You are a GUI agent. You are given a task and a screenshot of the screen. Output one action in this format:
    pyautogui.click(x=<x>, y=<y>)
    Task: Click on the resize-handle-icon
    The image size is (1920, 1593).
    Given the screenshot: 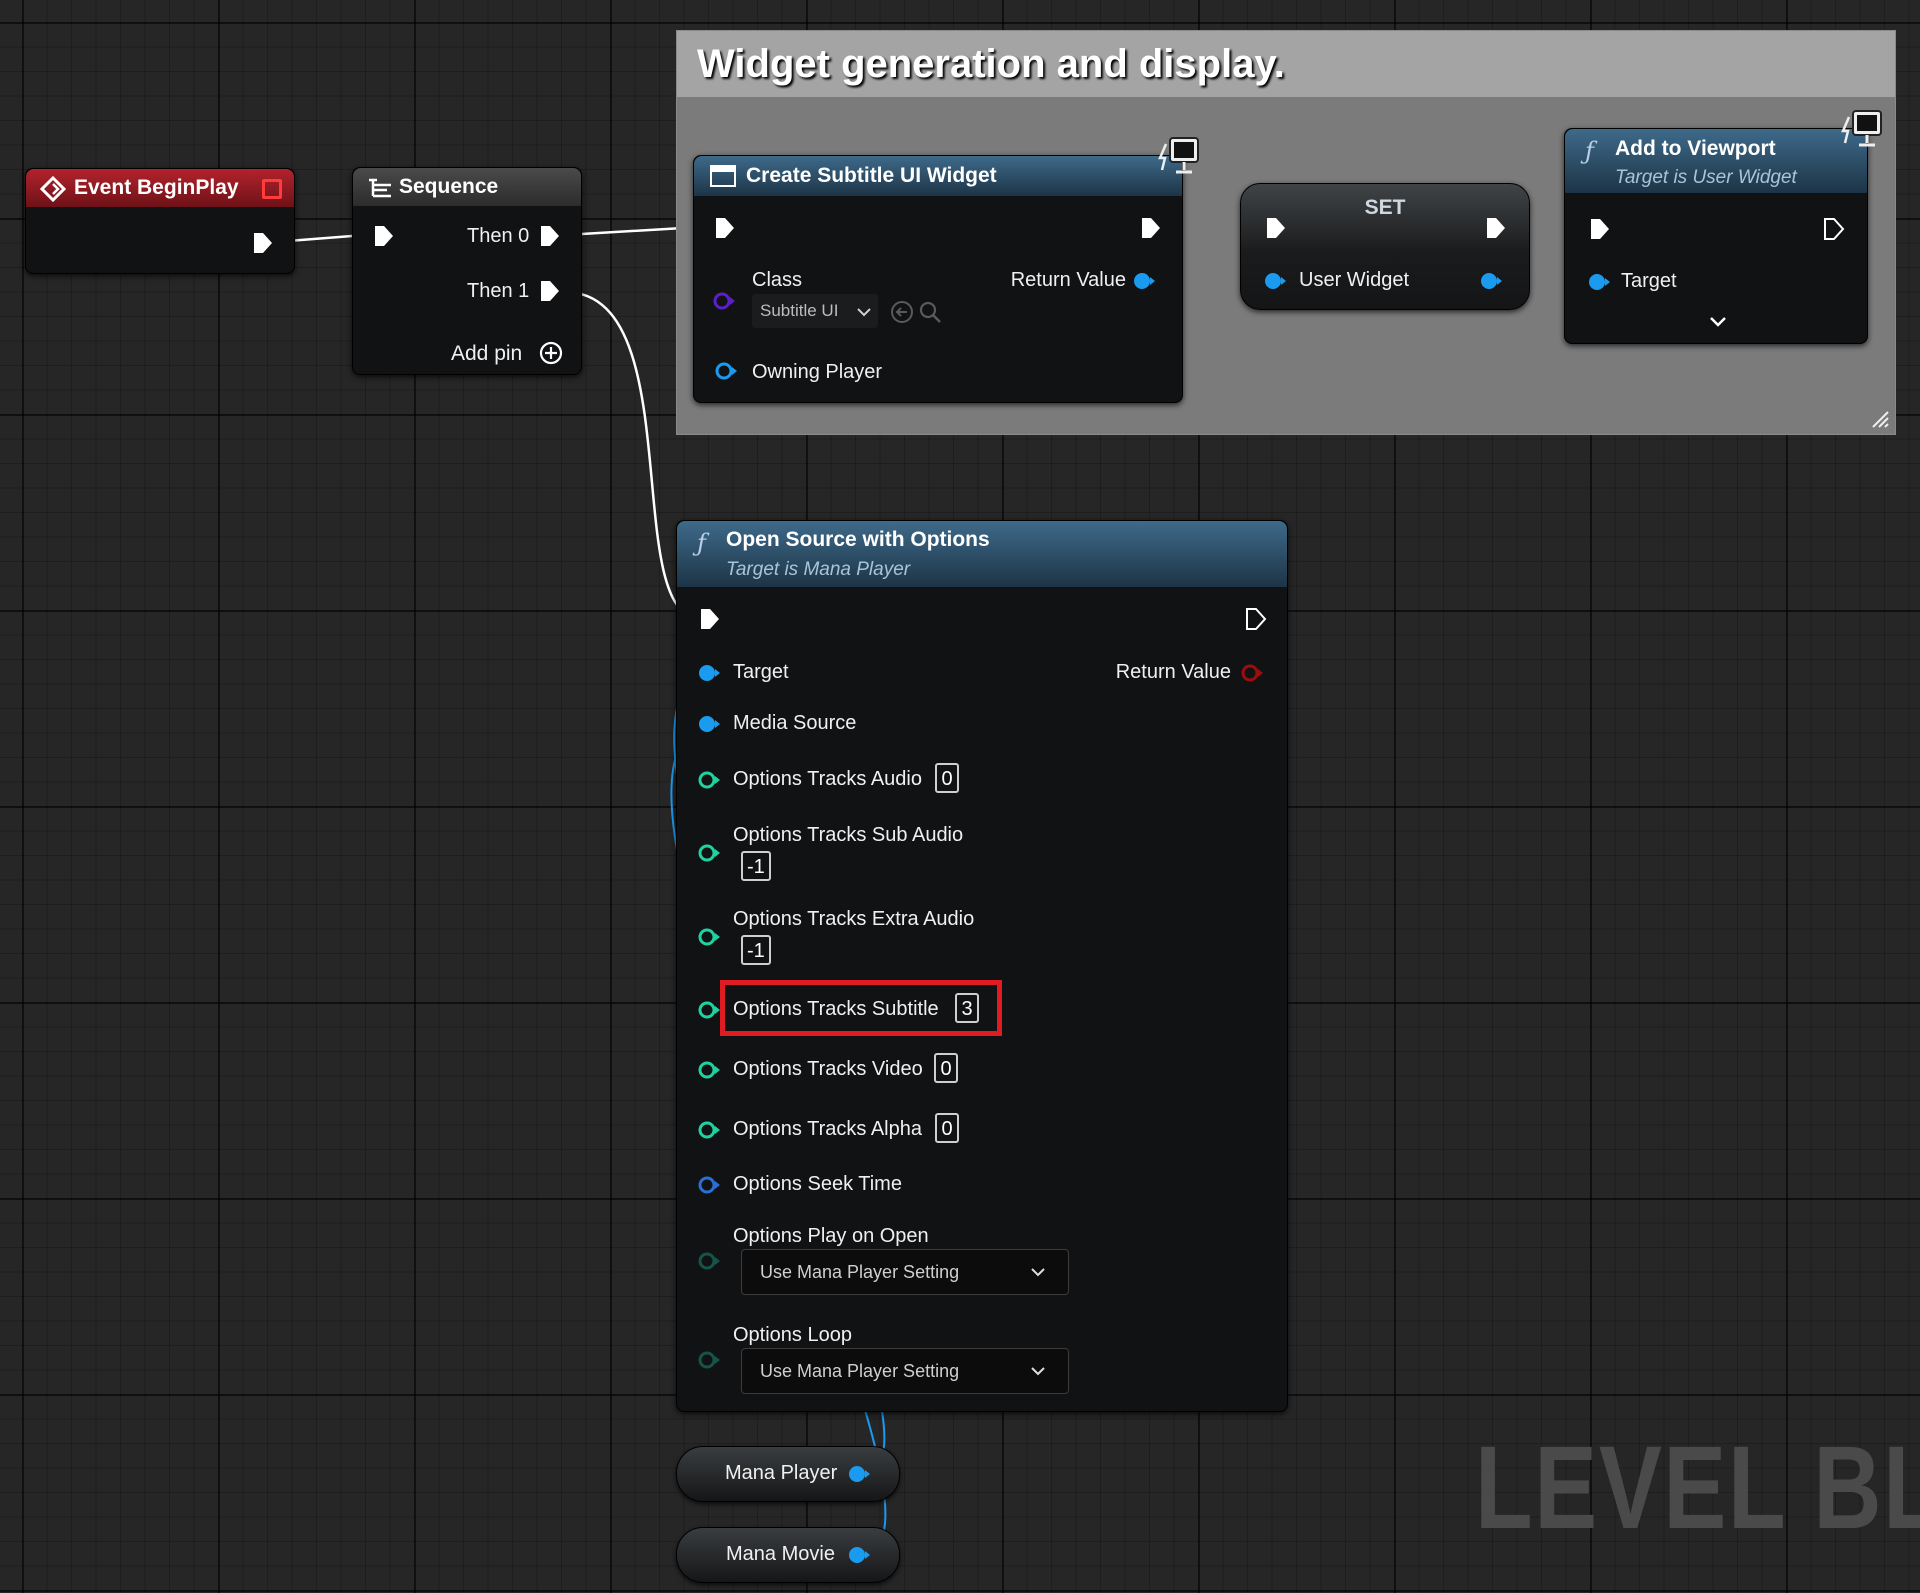 What is the action you would take?
    pyautogui.click(x=1879, y=418)
    